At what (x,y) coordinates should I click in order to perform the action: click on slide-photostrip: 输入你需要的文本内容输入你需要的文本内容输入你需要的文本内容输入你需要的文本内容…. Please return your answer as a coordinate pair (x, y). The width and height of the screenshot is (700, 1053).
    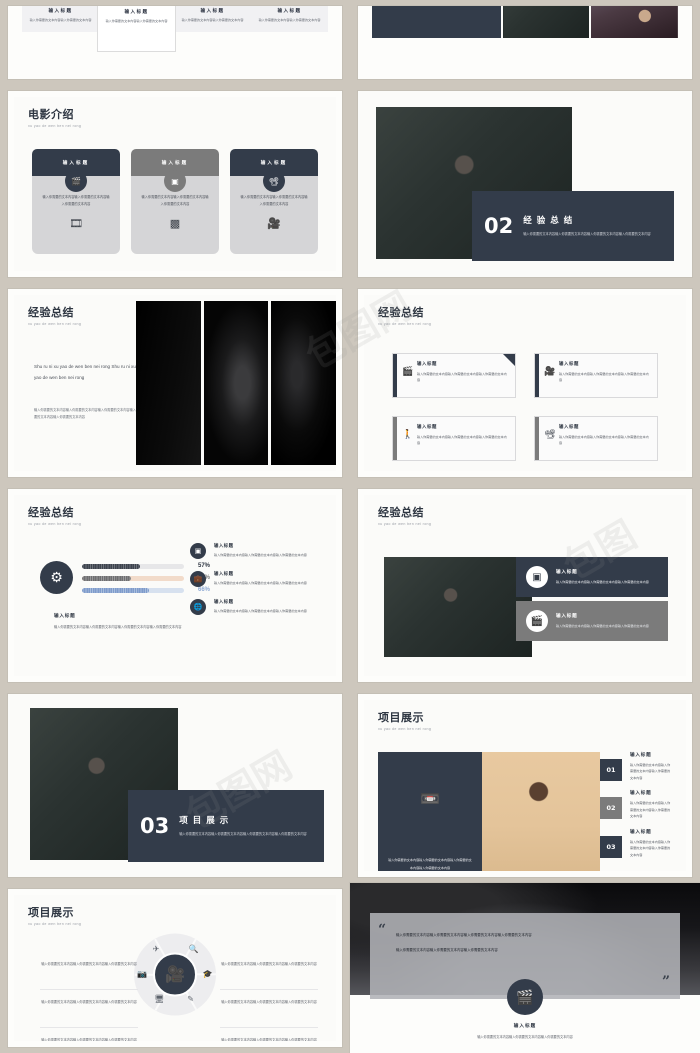
    Looking at the image, I should click on (525, 42).